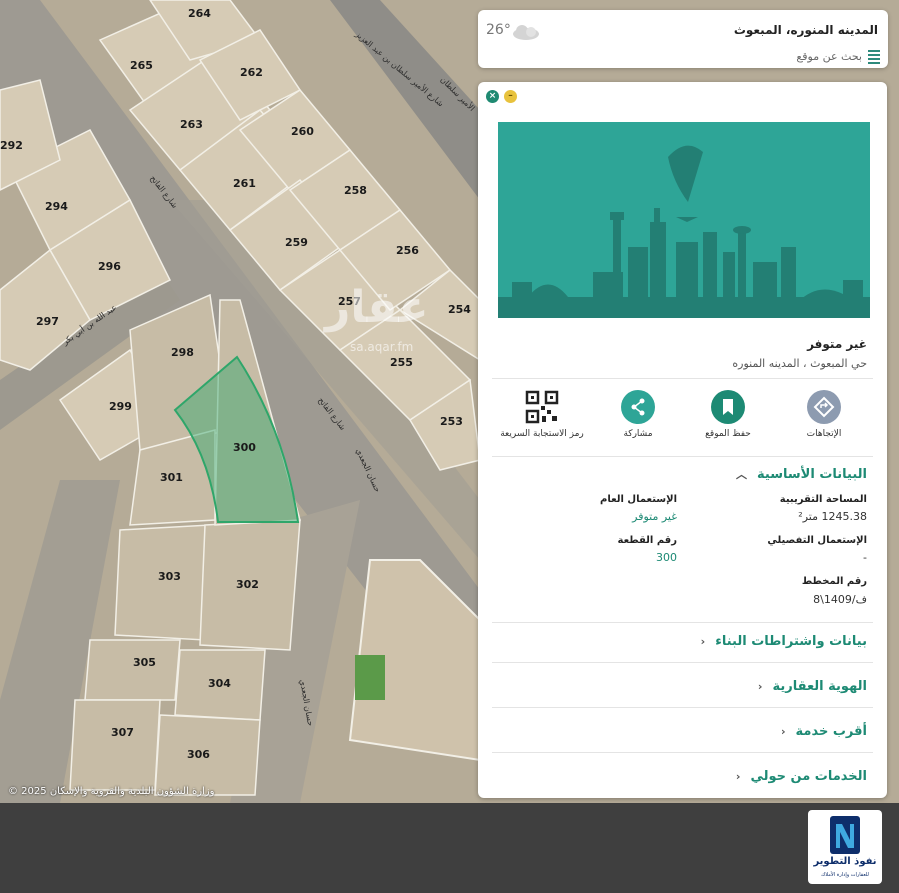  Describe the element at coordinates (834, 581) in the screenshot. I see `plan-number-label: رقم المخطط` at that location.